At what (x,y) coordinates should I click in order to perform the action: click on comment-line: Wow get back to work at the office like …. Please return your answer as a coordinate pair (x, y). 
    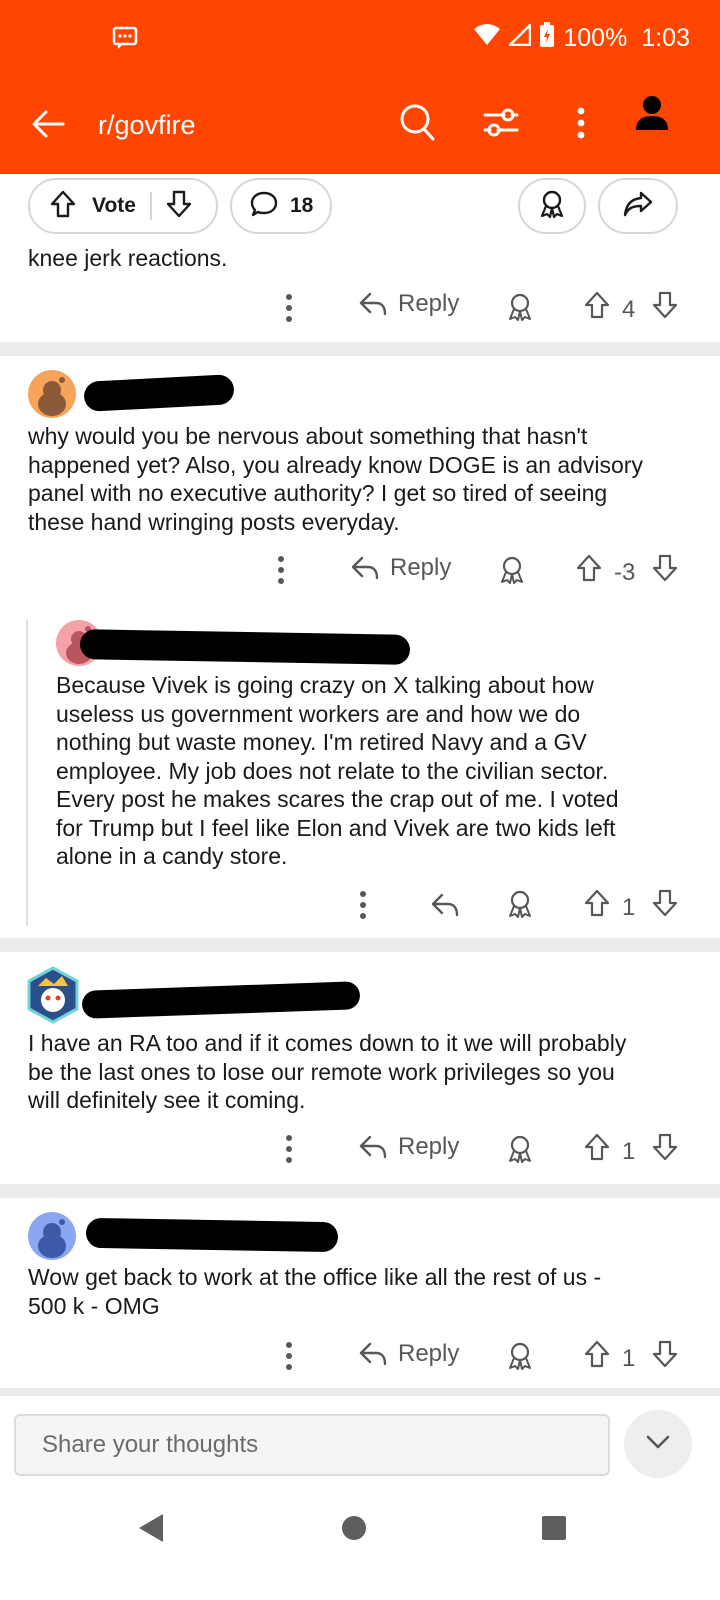
    Looking at the image, I should click on (315, 1277).